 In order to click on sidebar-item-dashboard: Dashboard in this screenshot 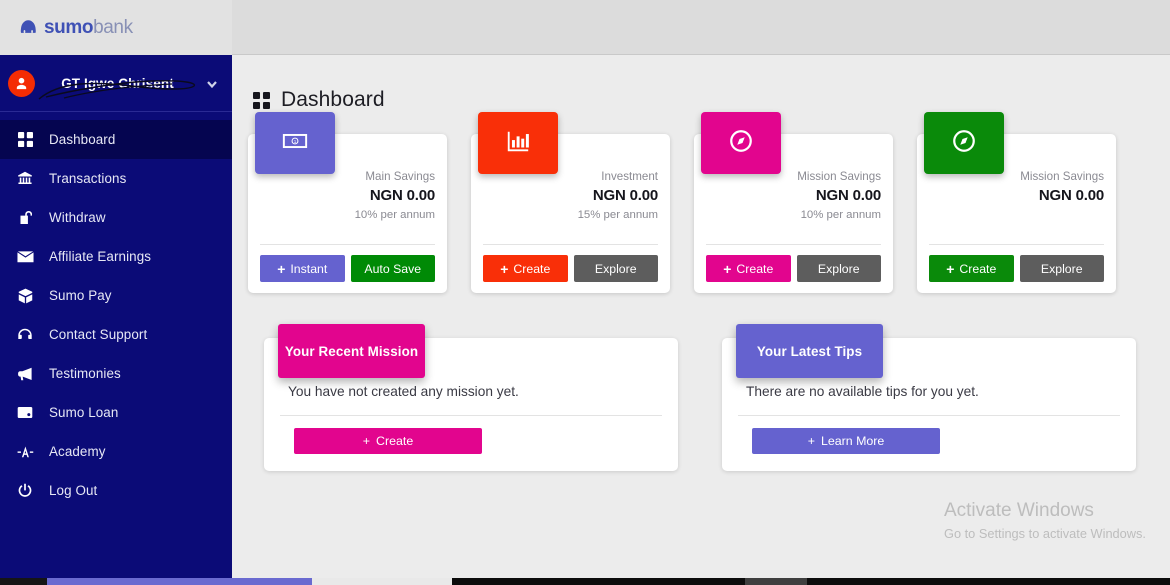, I will do `click(116, 139)`.